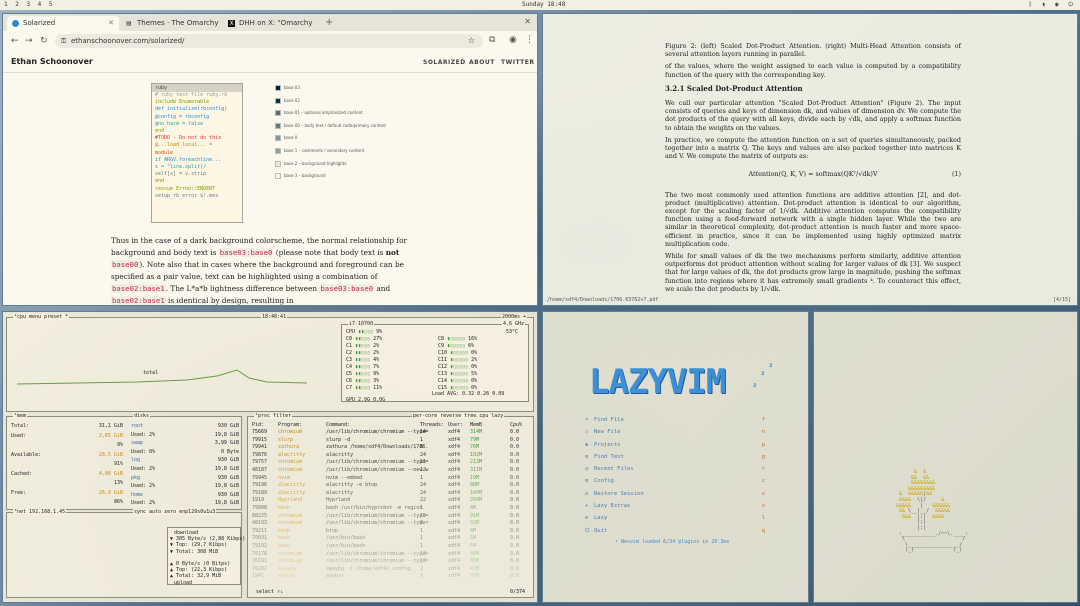  What do you see at coordinates (763, 493) in the screenshot?
I see `menu-item-key: s` at bounding box center [763, 493].